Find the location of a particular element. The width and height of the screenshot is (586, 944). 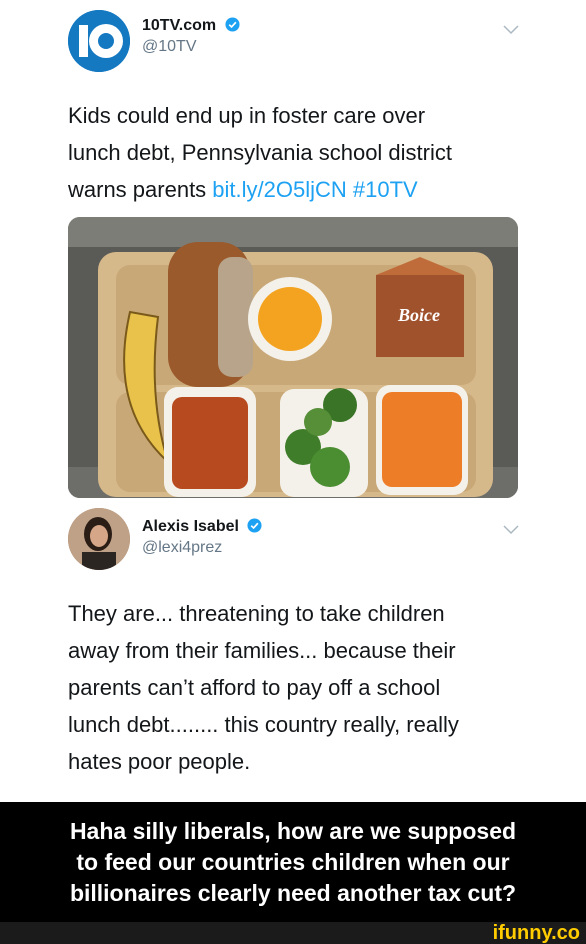

milk-label: Boice is located at coordinates (418, 315).